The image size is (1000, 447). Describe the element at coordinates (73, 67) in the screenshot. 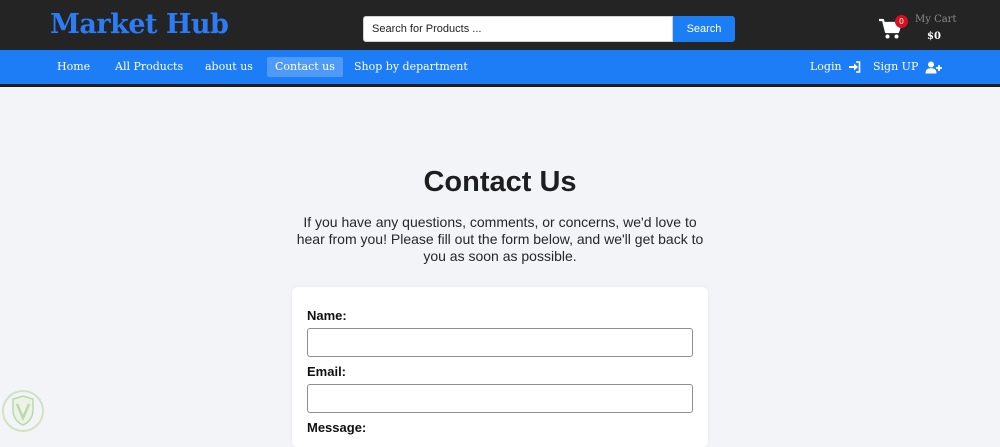

I see `nav-home: Home` at that location.